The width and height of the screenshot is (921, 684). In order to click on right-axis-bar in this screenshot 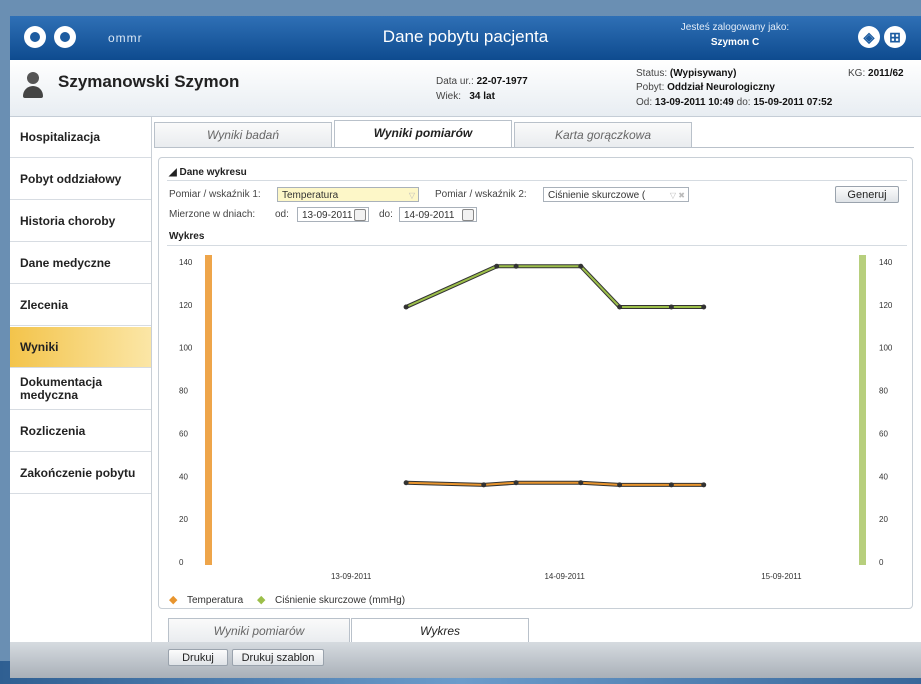, I will do `click(862, 410)`.